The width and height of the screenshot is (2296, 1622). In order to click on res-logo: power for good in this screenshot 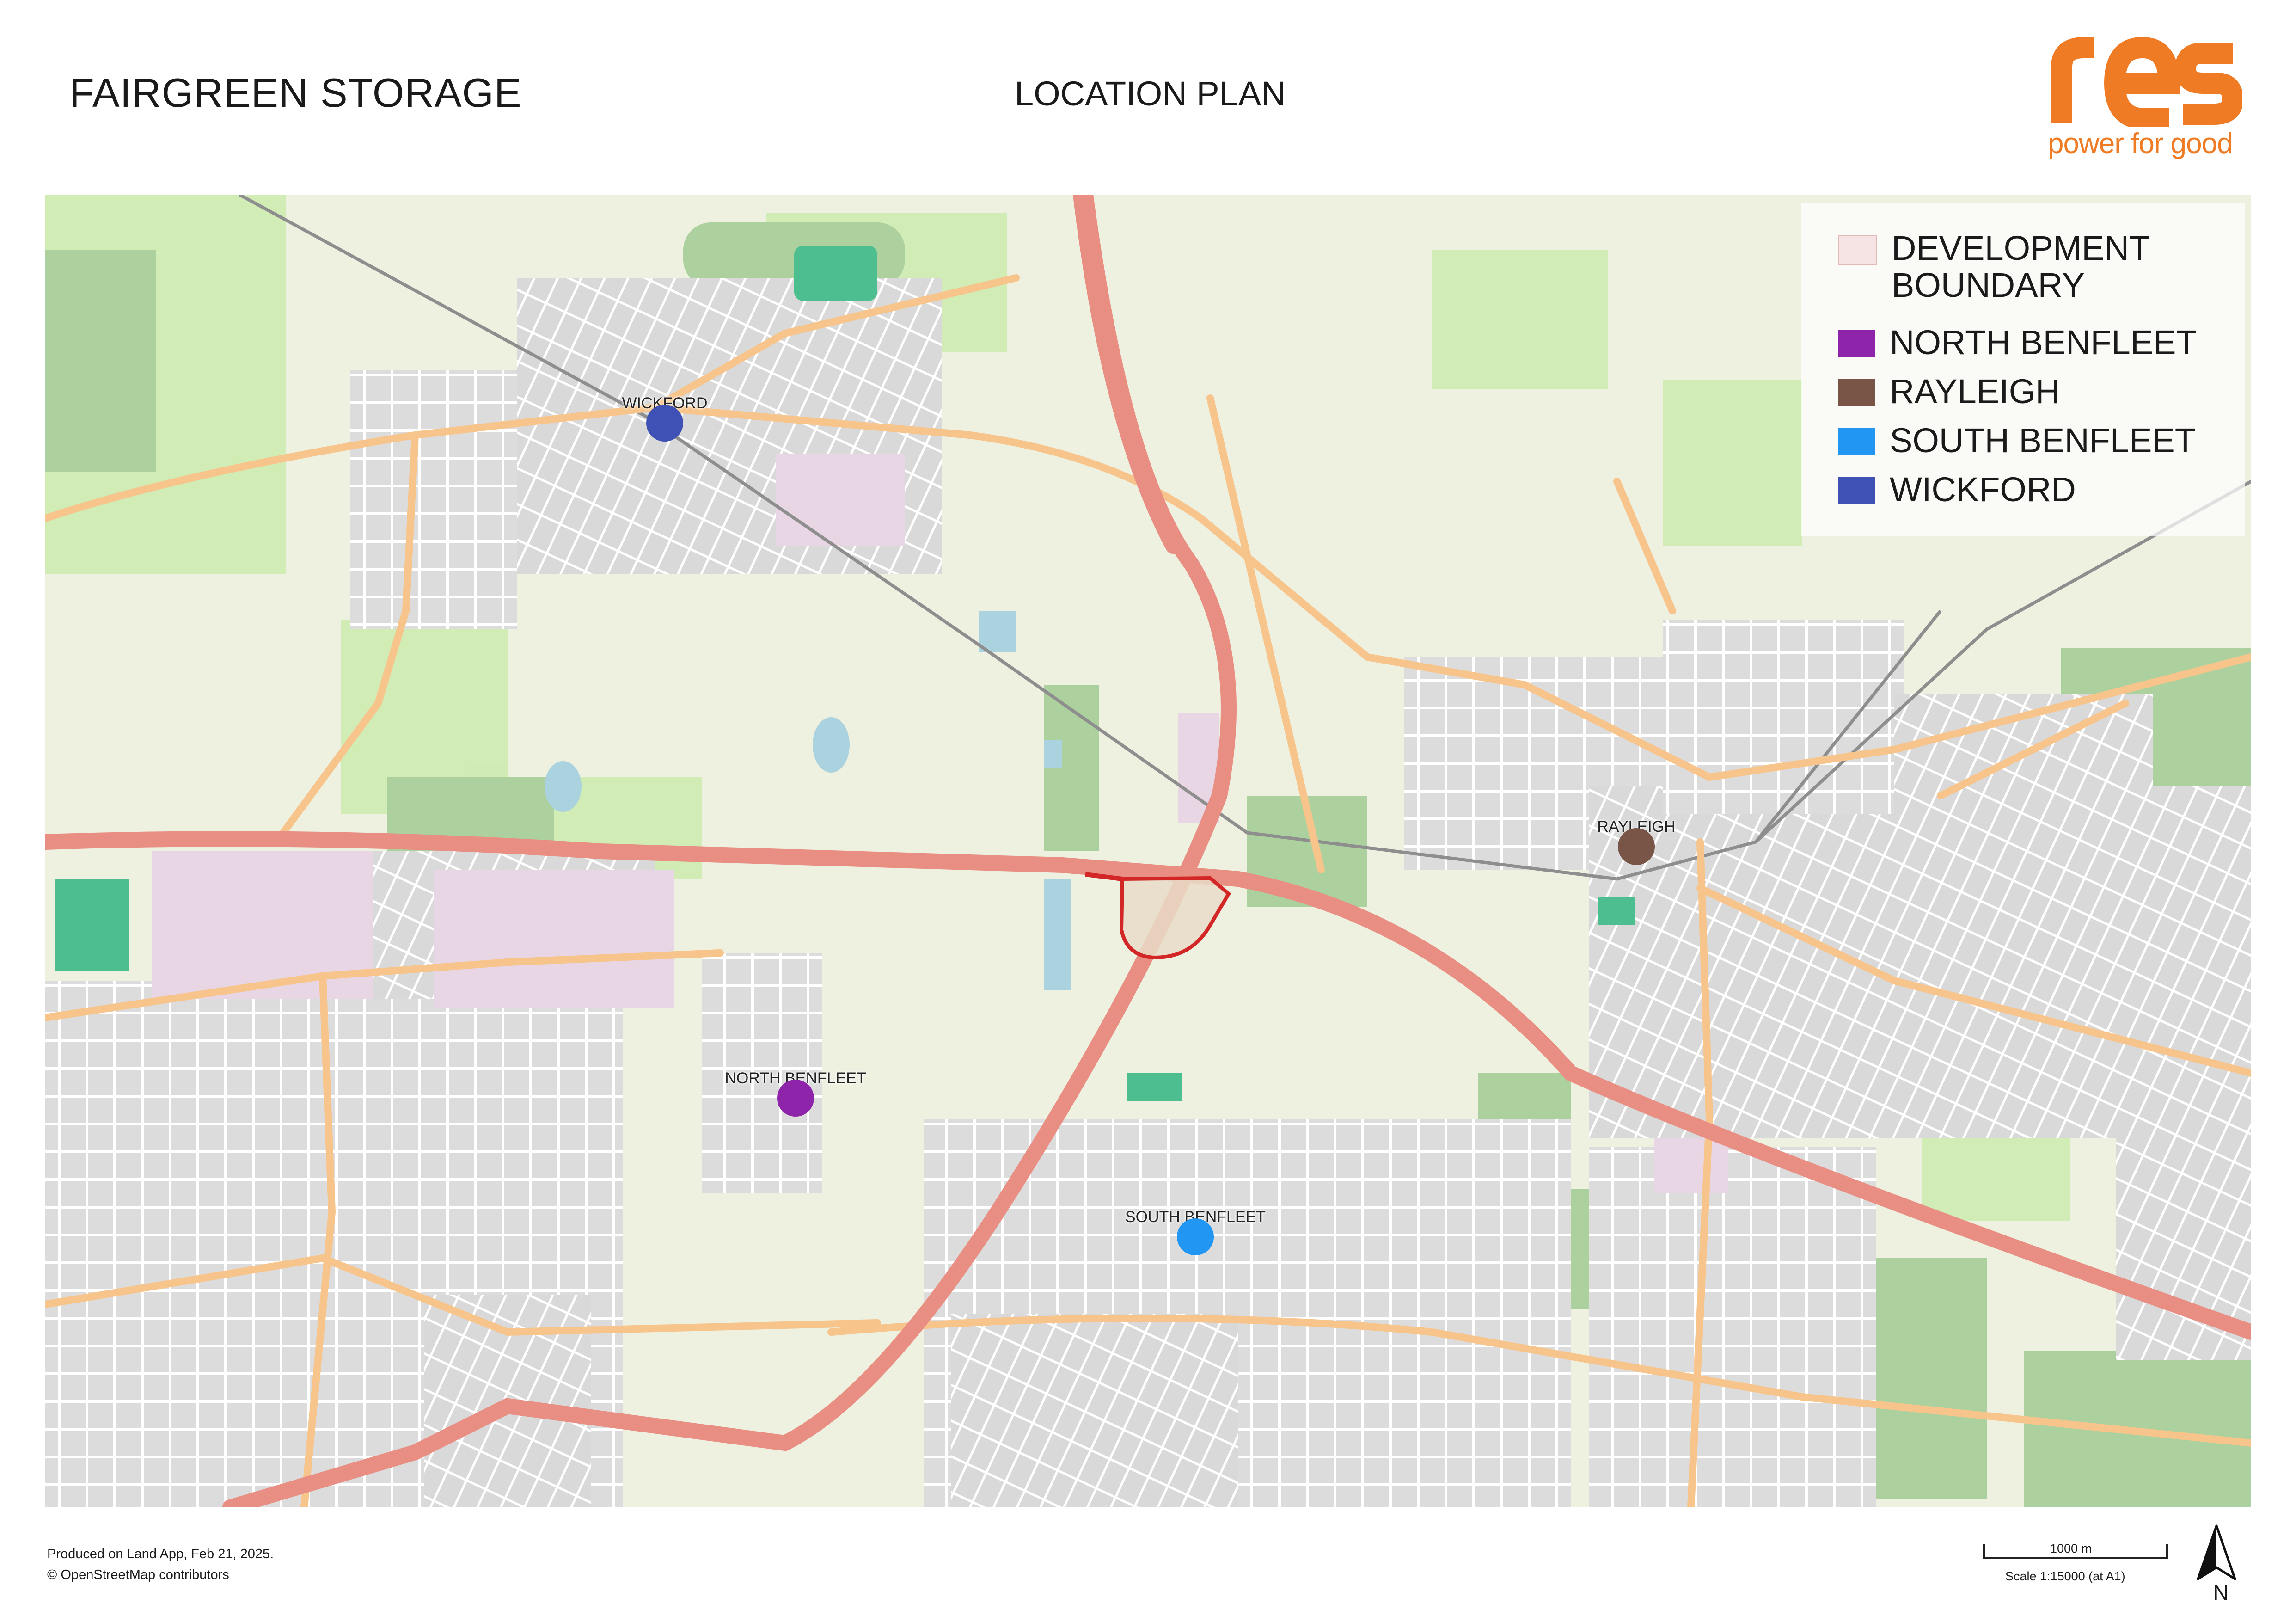, I will do `click(2146, 97)`.